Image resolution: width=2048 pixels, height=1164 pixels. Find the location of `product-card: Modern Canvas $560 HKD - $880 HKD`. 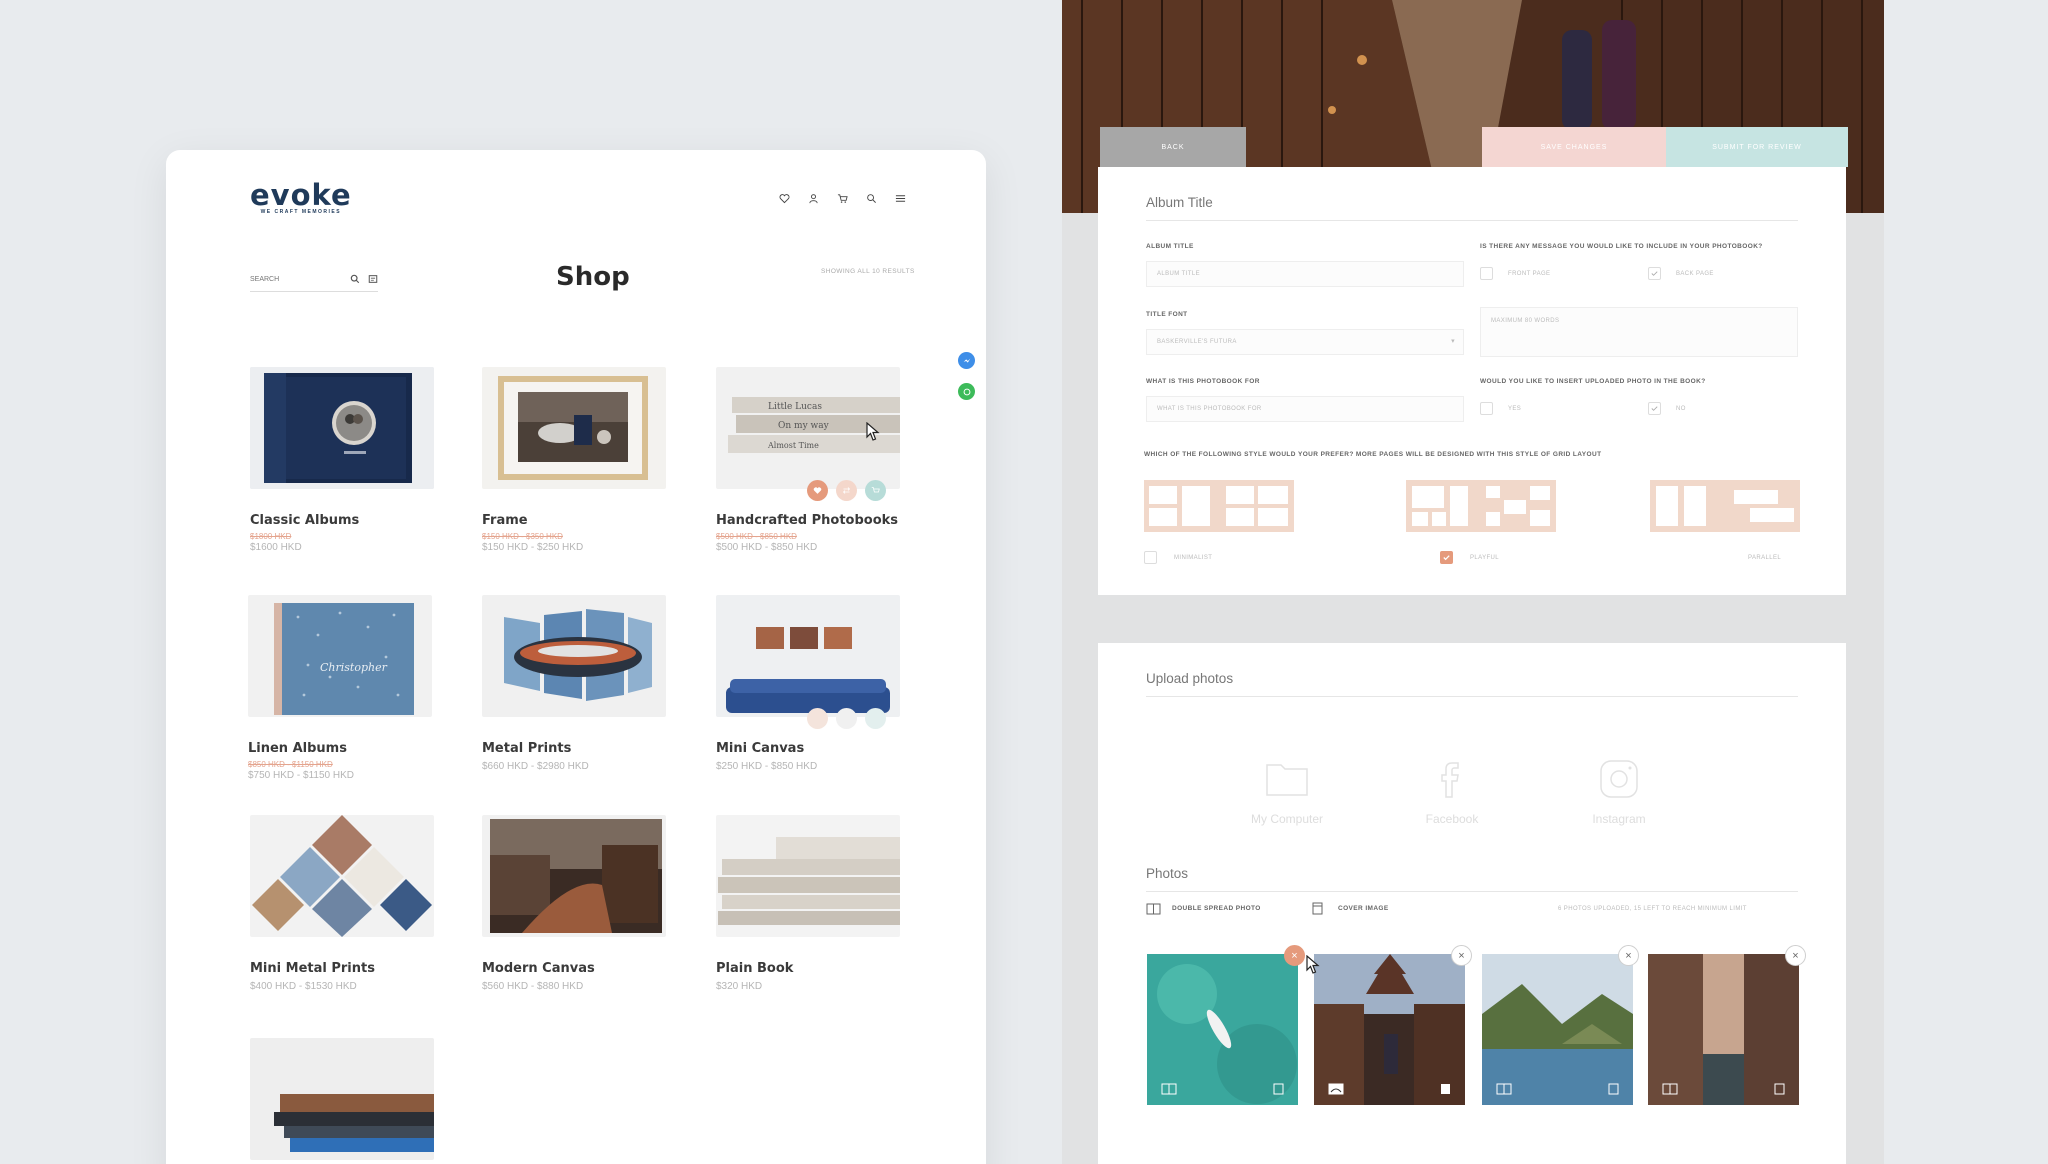

product-card: Modern Canvas $560 HKD - $880 HKD is located at coordinates (575, 903).